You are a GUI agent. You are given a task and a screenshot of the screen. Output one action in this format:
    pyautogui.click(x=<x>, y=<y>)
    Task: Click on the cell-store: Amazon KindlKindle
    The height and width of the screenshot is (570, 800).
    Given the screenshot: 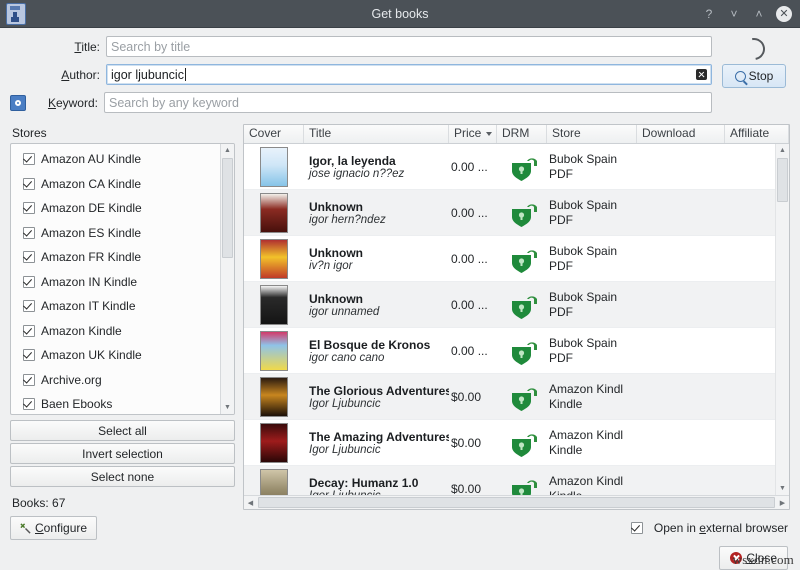 What is the action you would take?
    pyautogui.click(x=594, y=485)
    